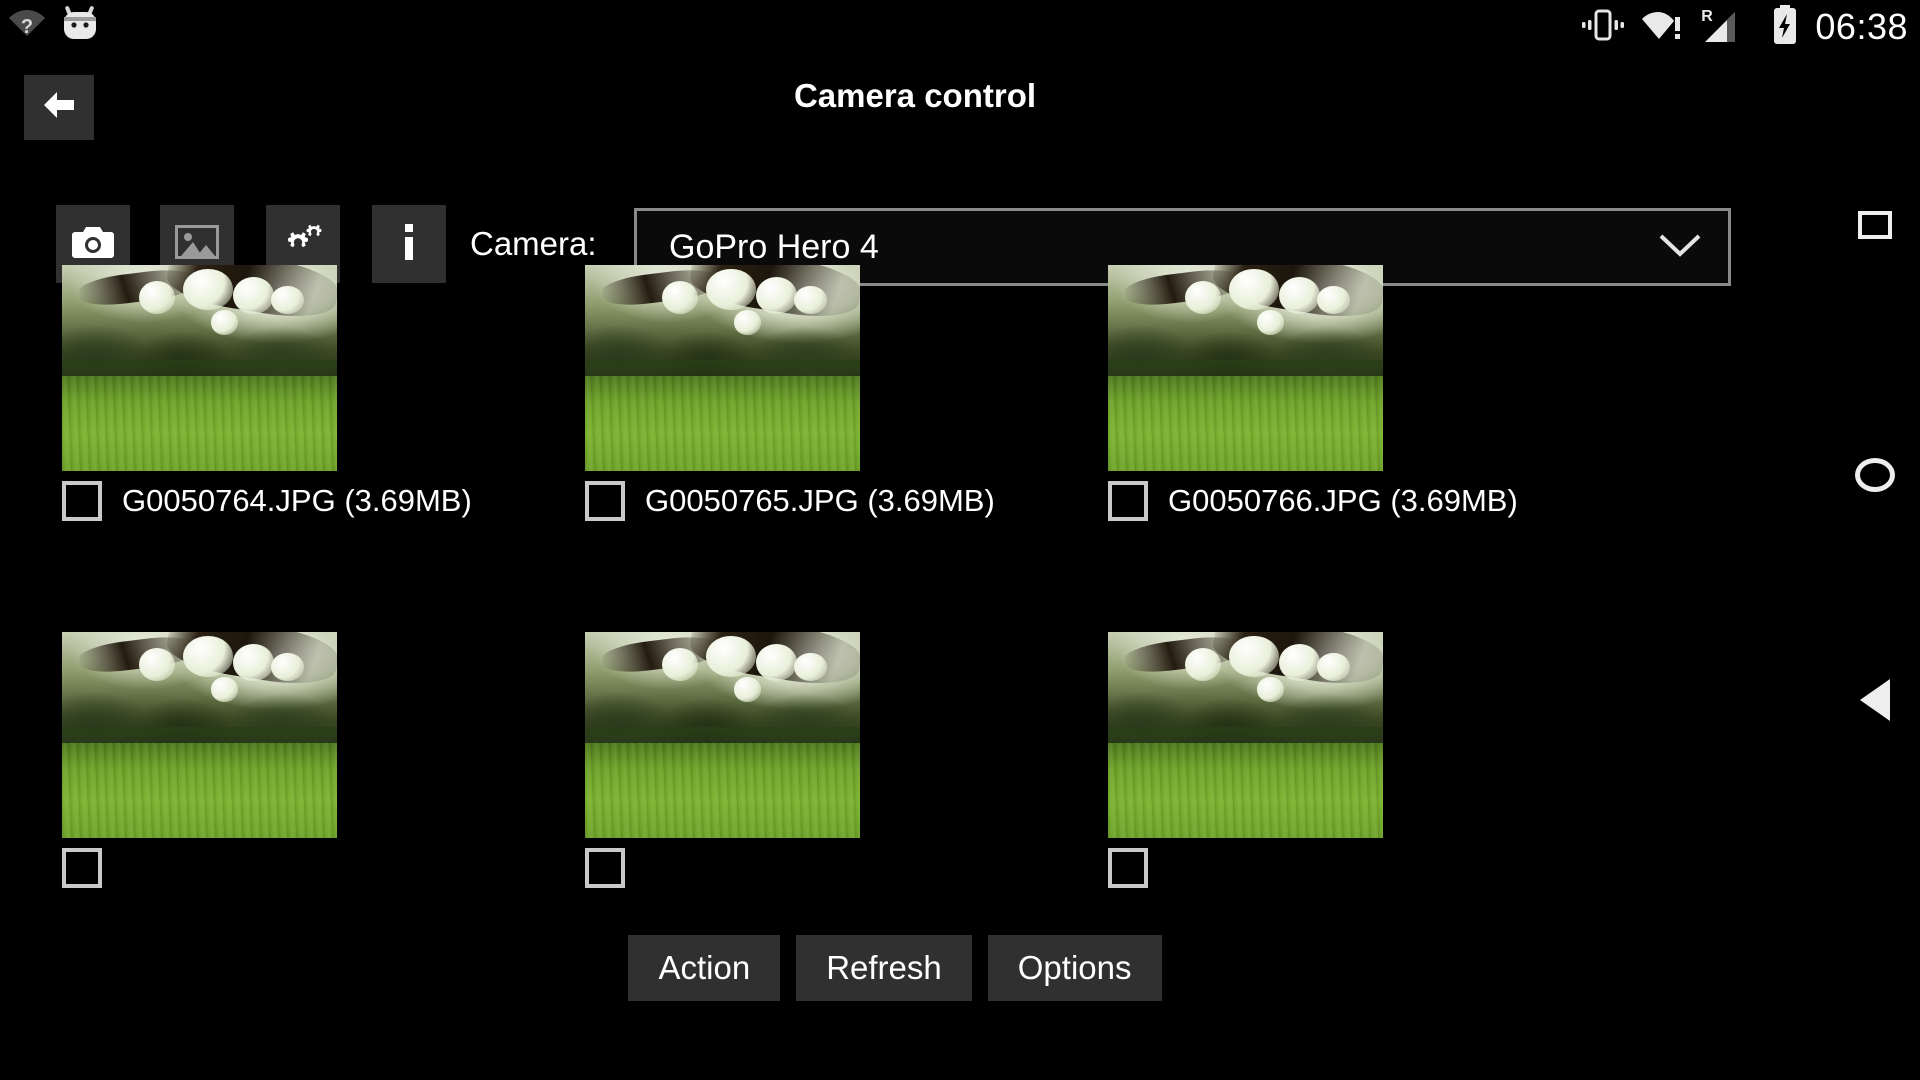  I want to click on circle-home-icon, so click(1875, 475).